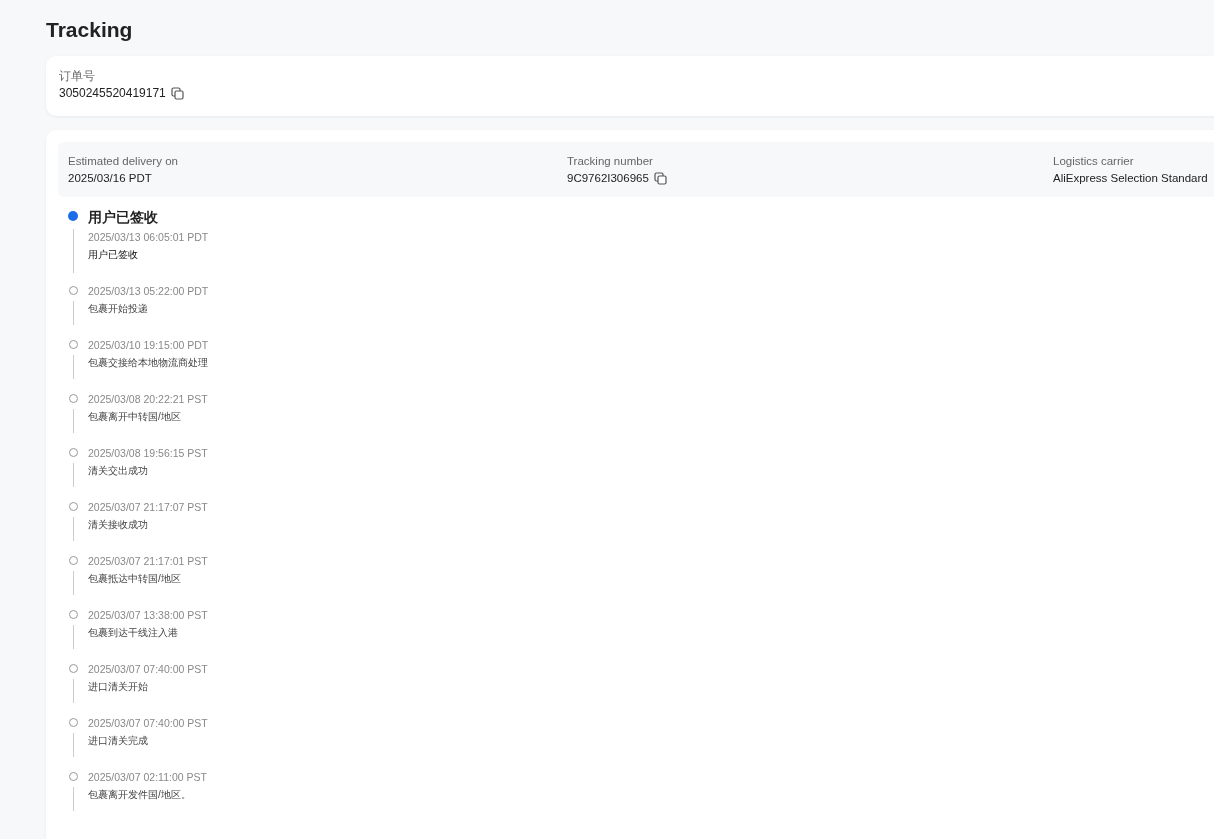 The height and width of the screenshot is (839, 1214). What do you see at coordinates (608, 178) in the screenshot?
I see `summary-value: 9C9762I306965` at bounding box center [608, 178].